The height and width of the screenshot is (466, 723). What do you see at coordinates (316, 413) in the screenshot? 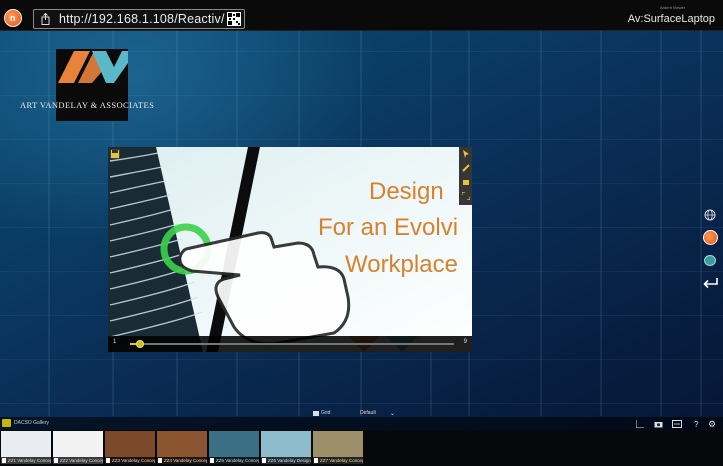
I see `view-icon` at bounding box center [316, 413].